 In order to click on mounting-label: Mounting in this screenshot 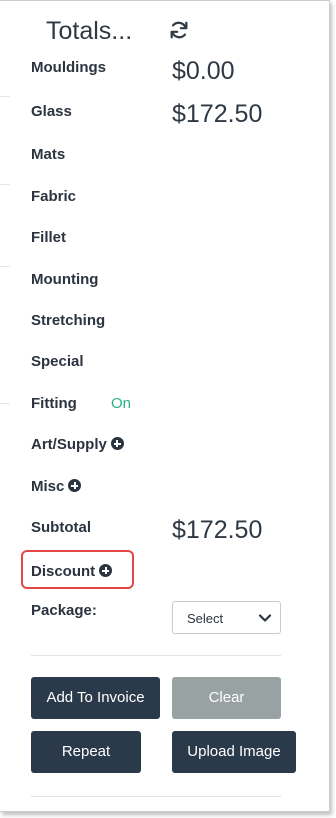, I will do `click(65, 279)`.